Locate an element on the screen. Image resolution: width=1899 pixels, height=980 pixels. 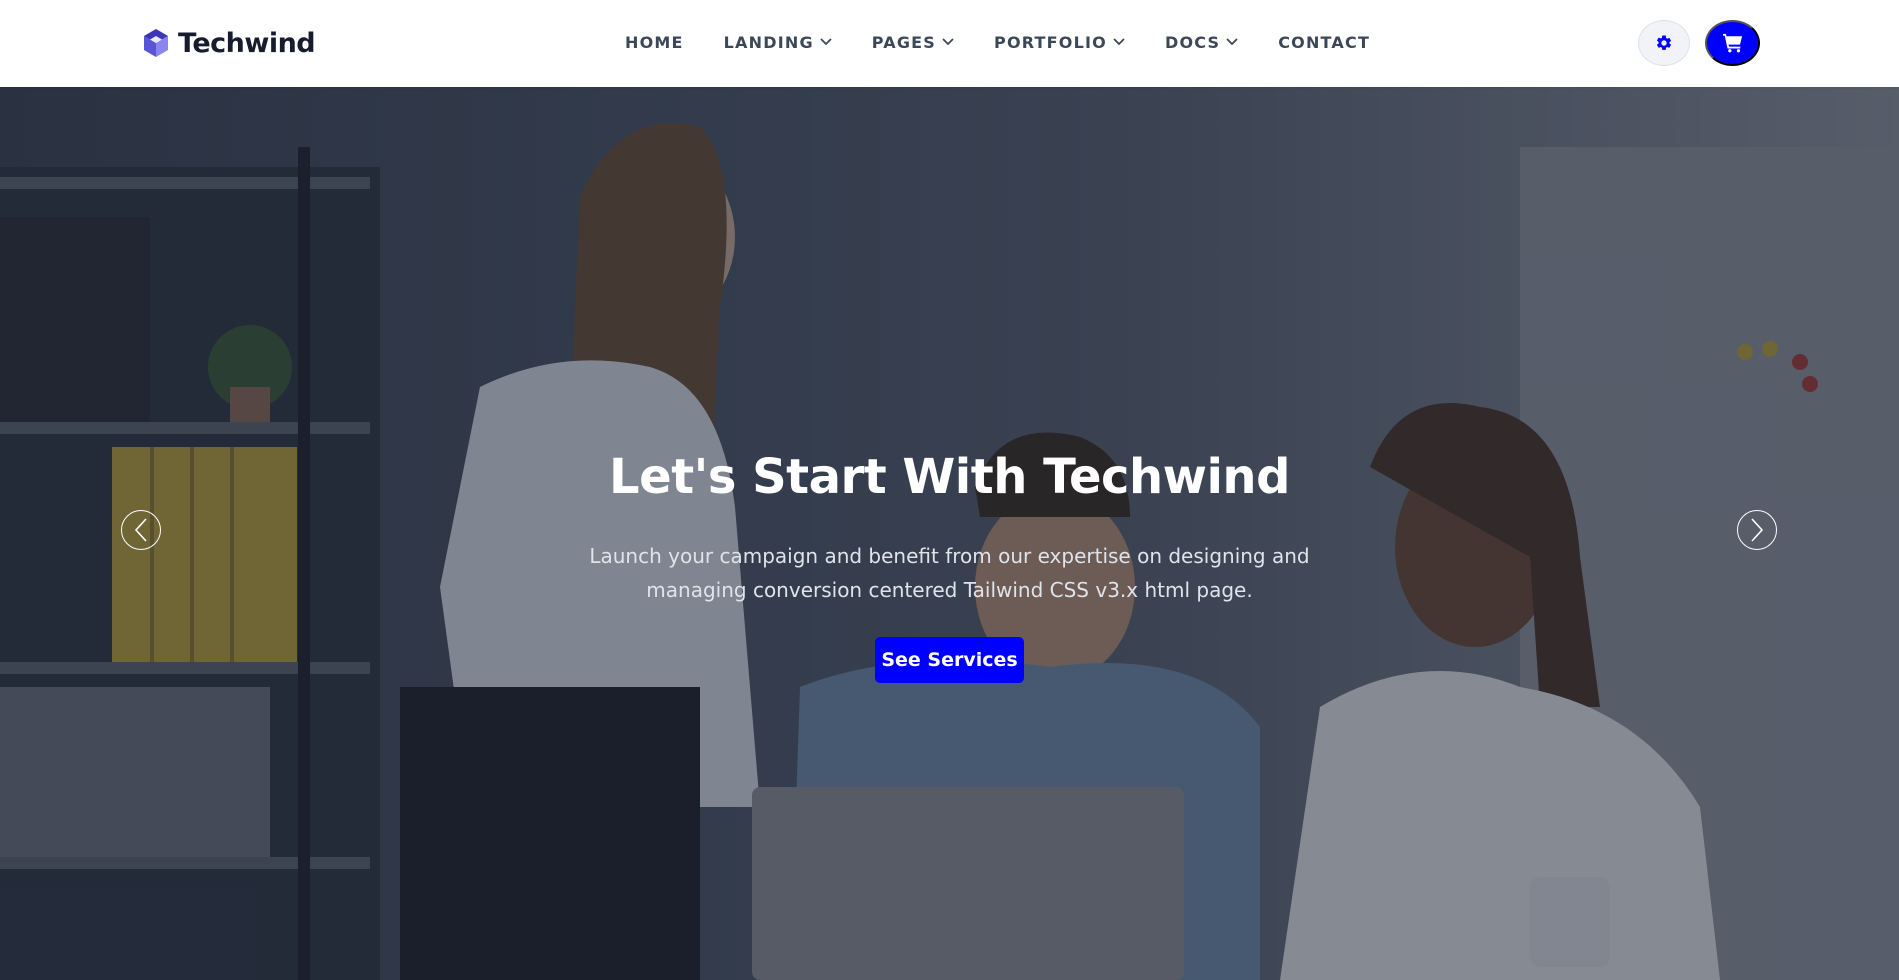
nav-item-contact: CONTACT is located at coordinates (1324, 42).